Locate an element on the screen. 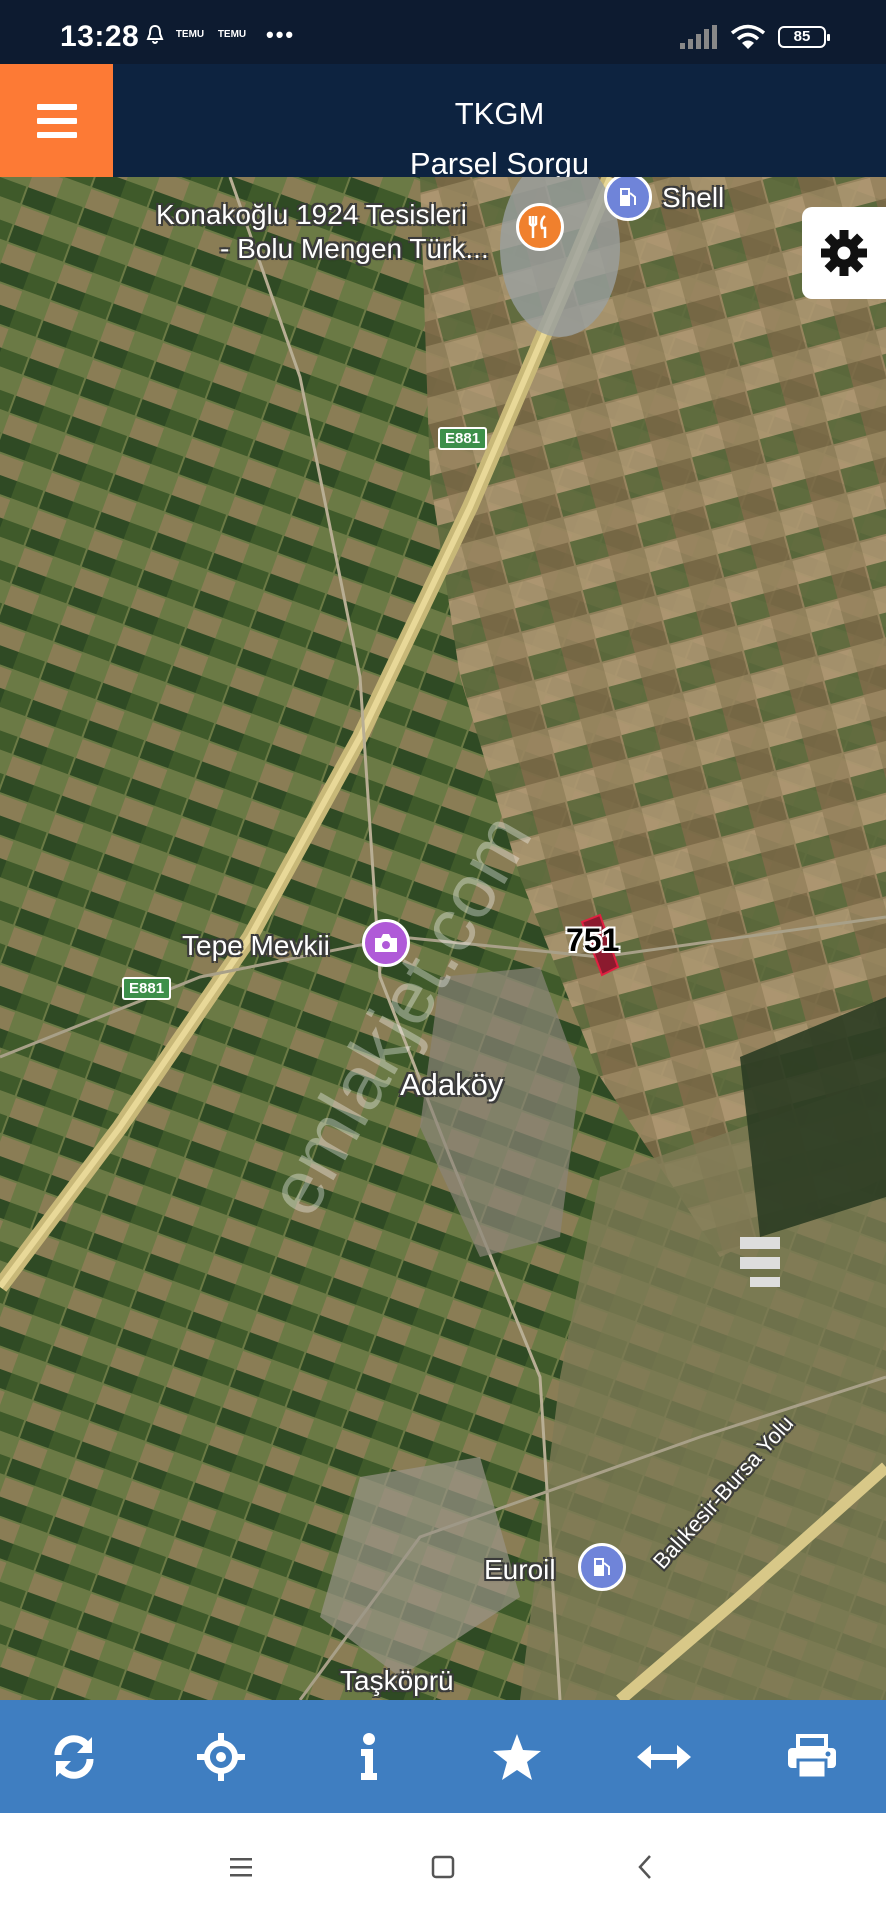 Image resolution: width=886 pixels, height=1920 pixels. status-system-icons: 85 is located at coordinates (754, 37).